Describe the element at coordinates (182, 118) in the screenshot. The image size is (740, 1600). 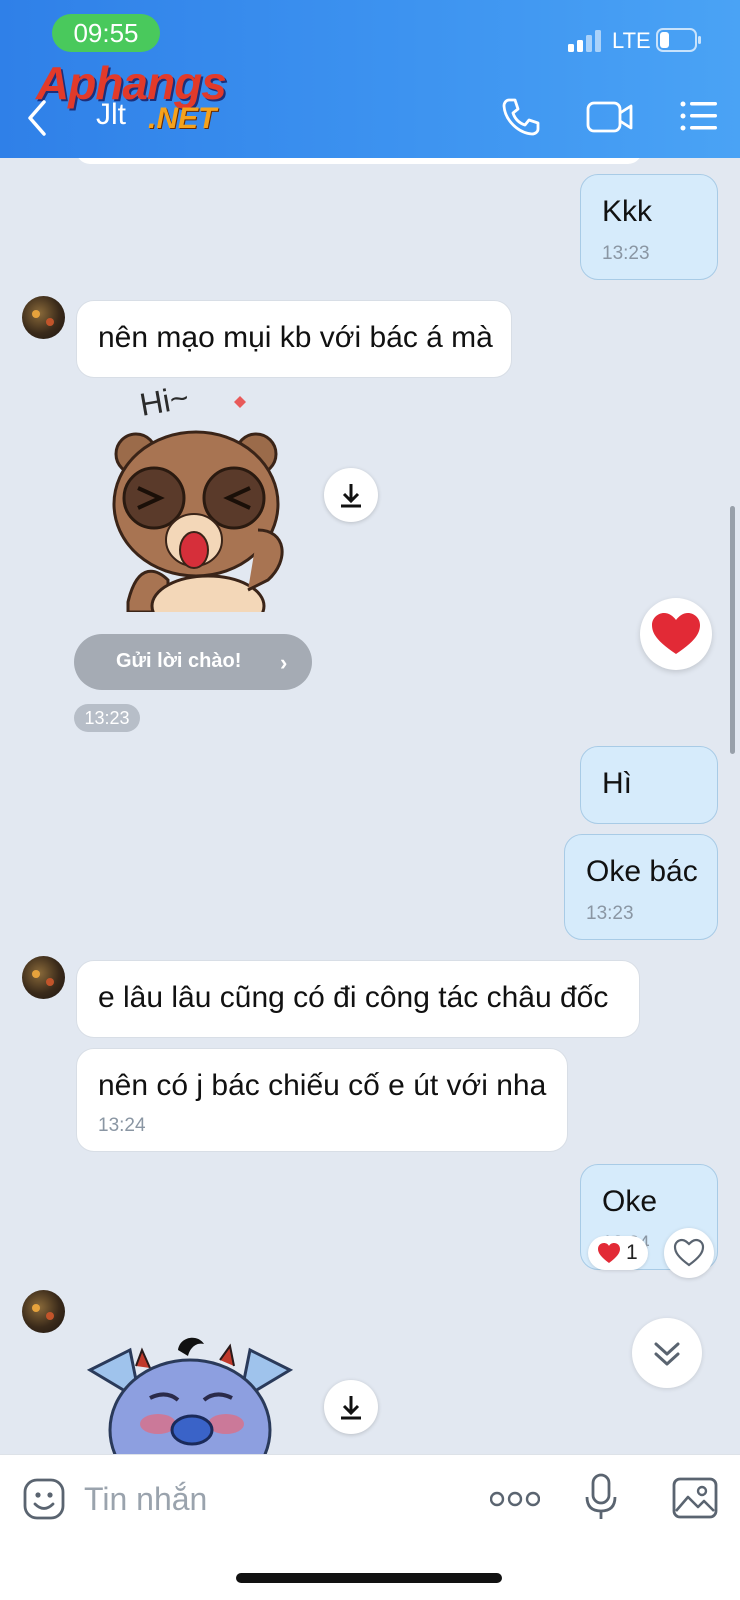
I see `watermark-sub: .NET` at that location.